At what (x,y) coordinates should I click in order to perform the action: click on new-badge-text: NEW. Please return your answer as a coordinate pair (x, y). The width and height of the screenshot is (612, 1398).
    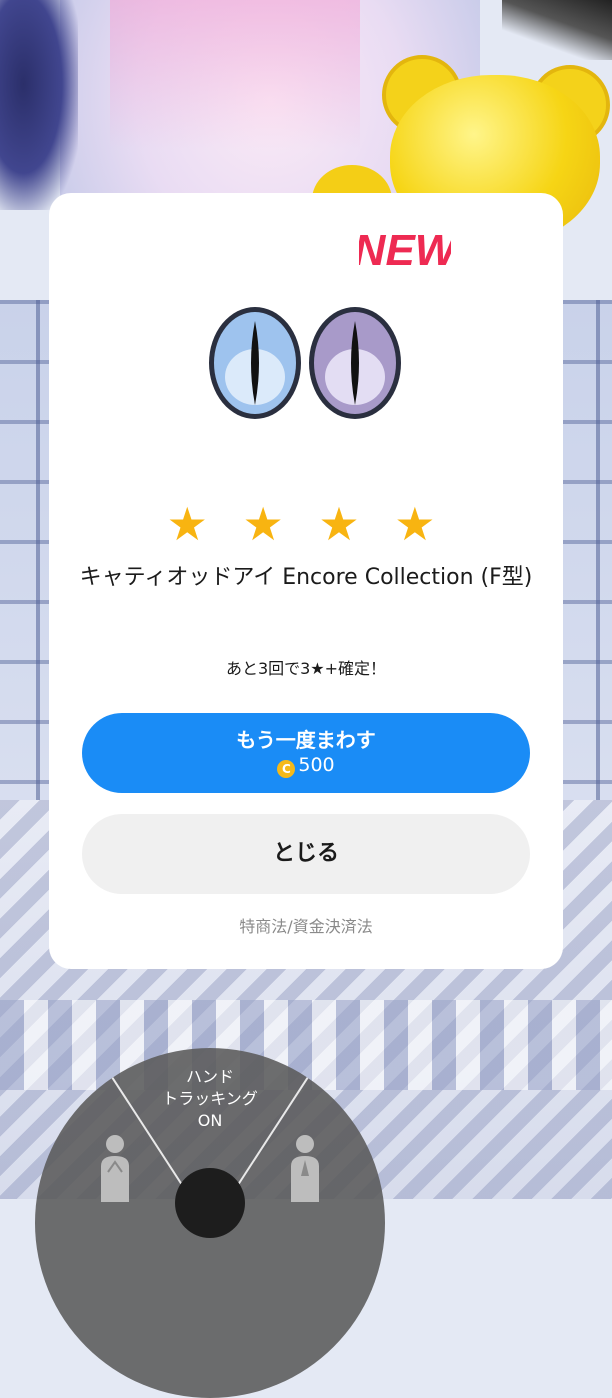
    Looking at the image, I should click on (405, 249).